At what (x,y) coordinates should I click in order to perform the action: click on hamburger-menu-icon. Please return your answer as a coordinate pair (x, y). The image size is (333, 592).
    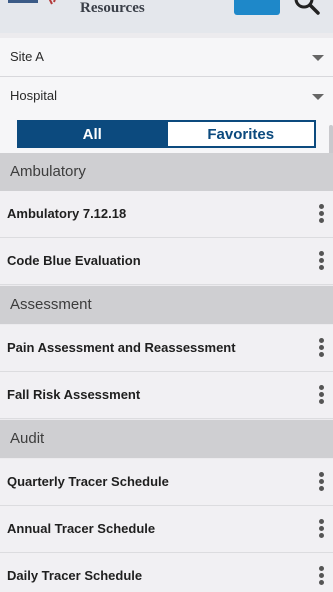
    Looking at the image, I should click on (23, 1).